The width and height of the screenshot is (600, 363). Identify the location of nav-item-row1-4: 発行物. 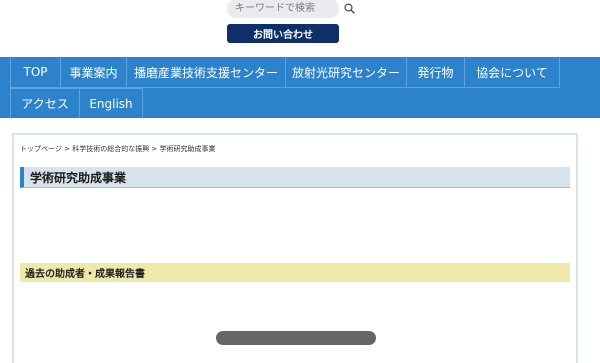
(435, 72).